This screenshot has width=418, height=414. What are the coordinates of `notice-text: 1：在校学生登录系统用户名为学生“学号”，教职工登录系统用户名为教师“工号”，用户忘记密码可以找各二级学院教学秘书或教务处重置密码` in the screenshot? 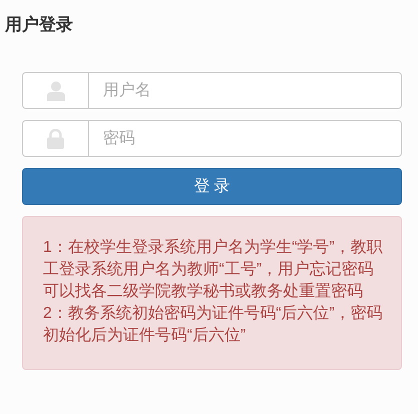 It's located at (213, 270).